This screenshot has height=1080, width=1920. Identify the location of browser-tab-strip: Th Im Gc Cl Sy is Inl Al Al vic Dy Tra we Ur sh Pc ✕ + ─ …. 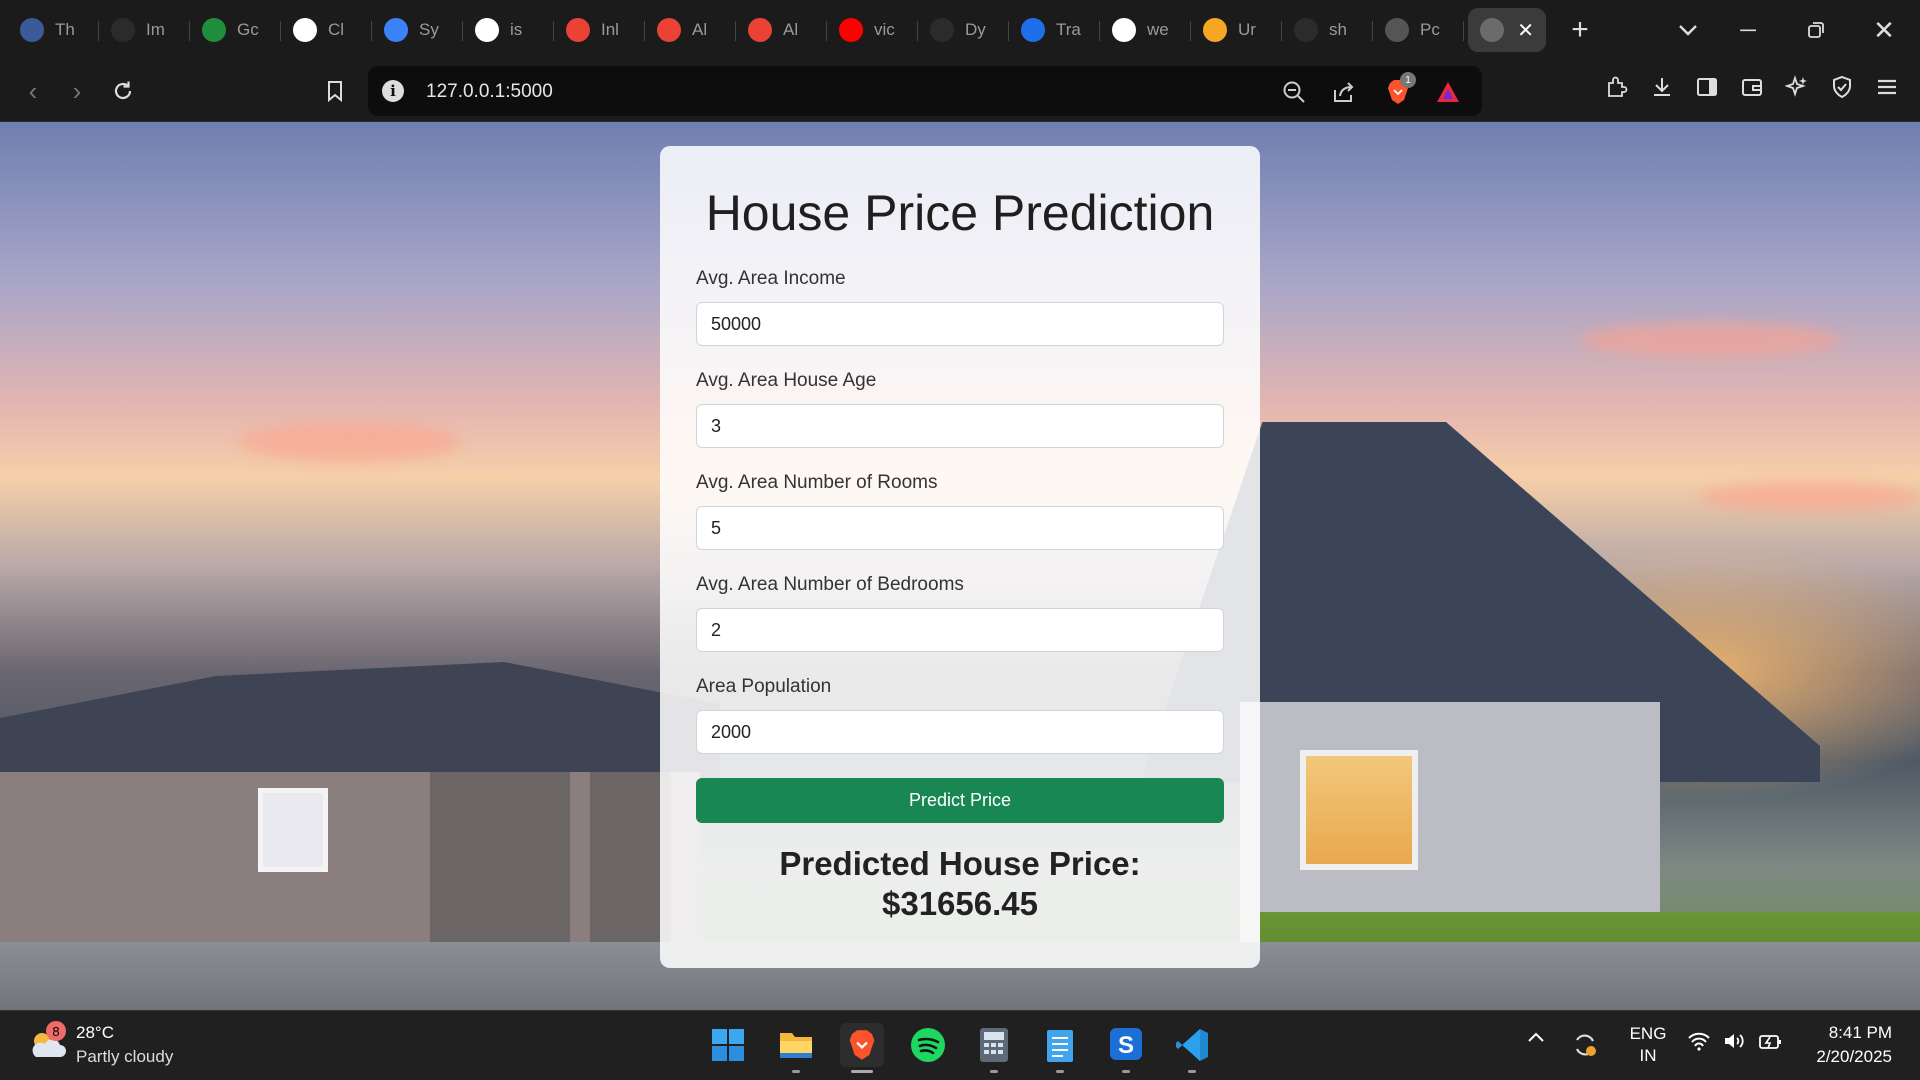
(960, 30).